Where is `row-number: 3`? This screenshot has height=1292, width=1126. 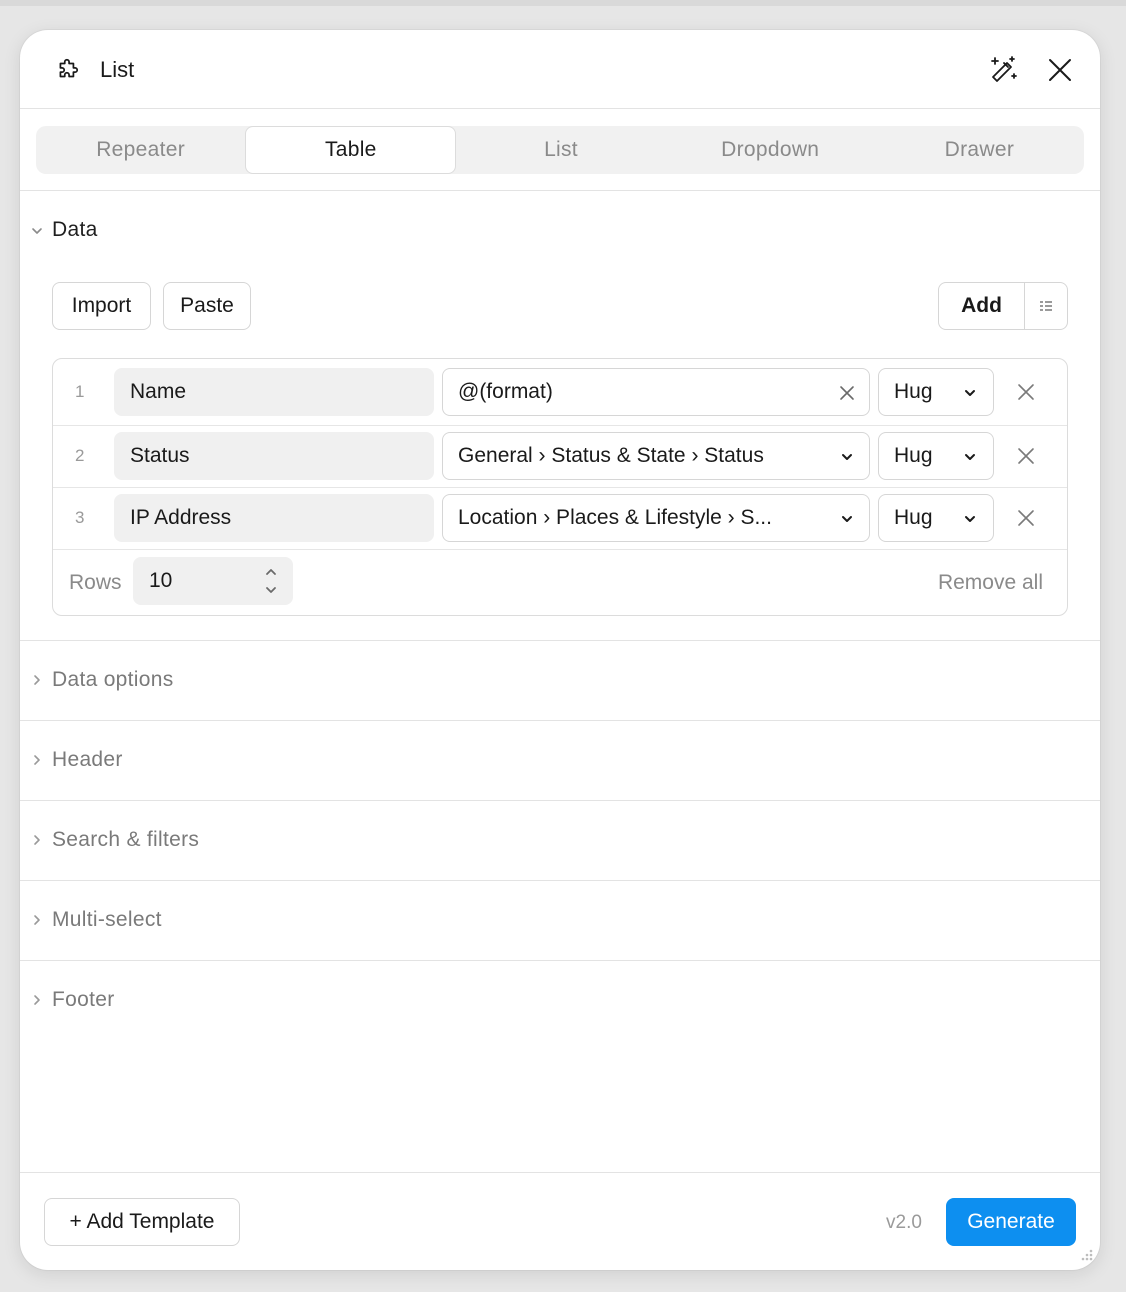 row-number: 3 is located at coordinates (80, 517).